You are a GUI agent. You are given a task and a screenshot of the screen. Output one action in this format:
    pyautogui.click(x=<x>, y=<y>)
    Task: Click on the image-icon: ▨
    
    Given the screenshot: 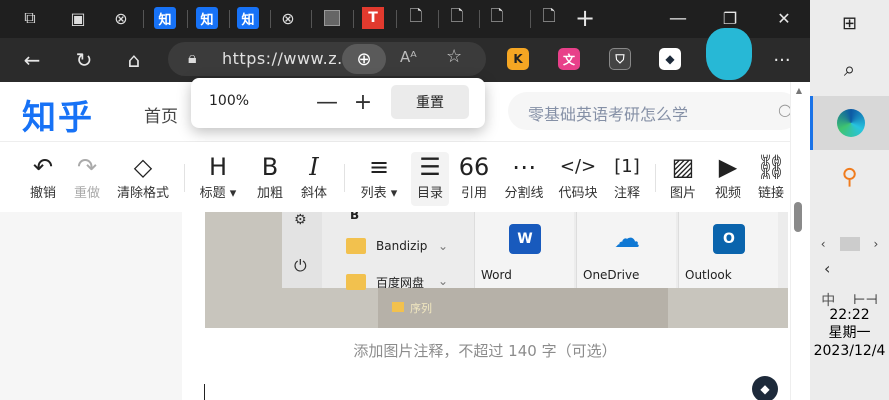 What is the action you would take?
    pyautogui.click(x=683, y=167)
    